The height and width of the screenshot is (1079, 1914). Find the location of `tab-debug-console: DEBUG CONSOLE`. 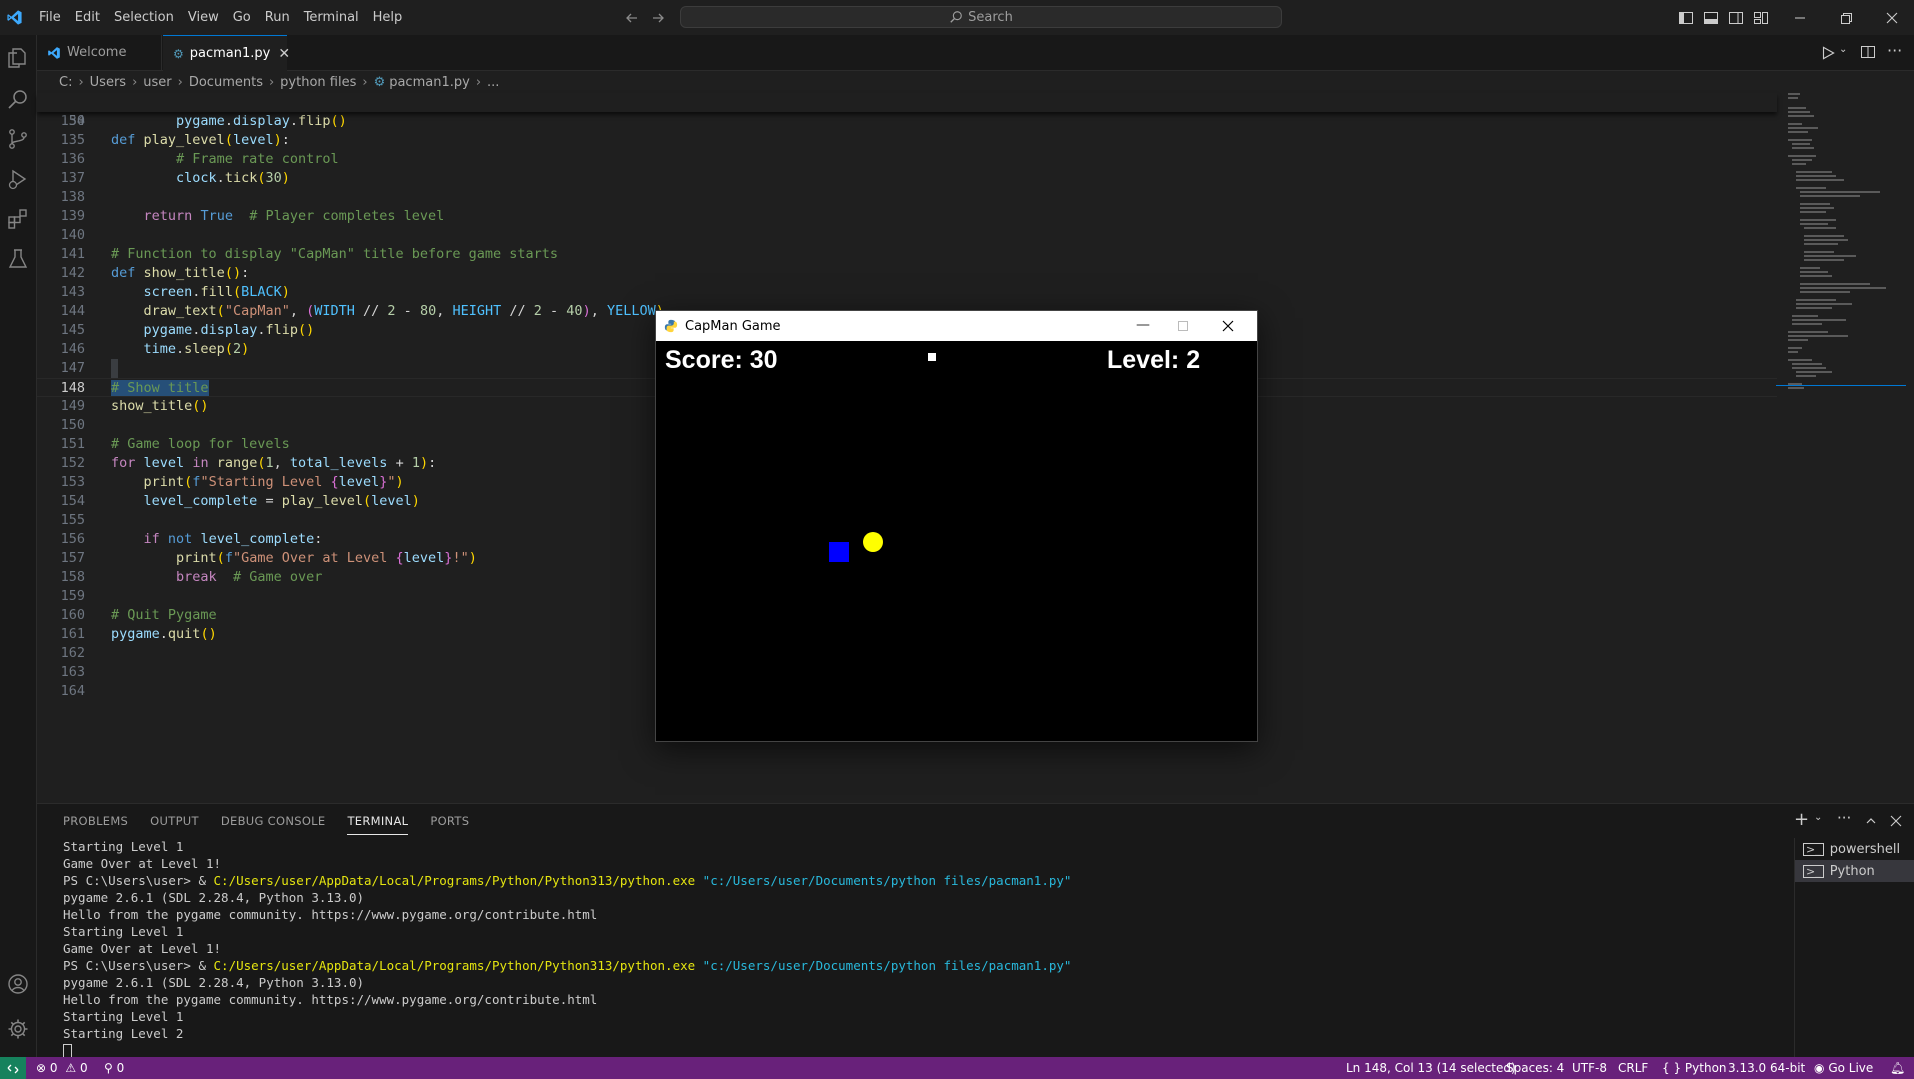

tab-debug-console: DEBUG CONSOLE is located at coordinates (273, 821).